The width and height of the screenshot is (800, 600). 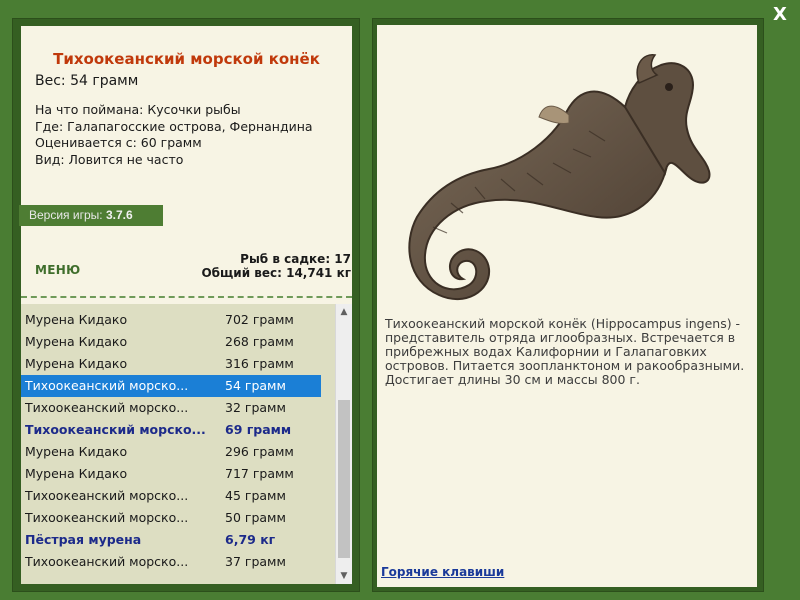 What do you see at coordinates (171, 342) in the screenshot?
I see `list-item: Мурена Кидако 268 грамм` at bounding box center [171, 342].